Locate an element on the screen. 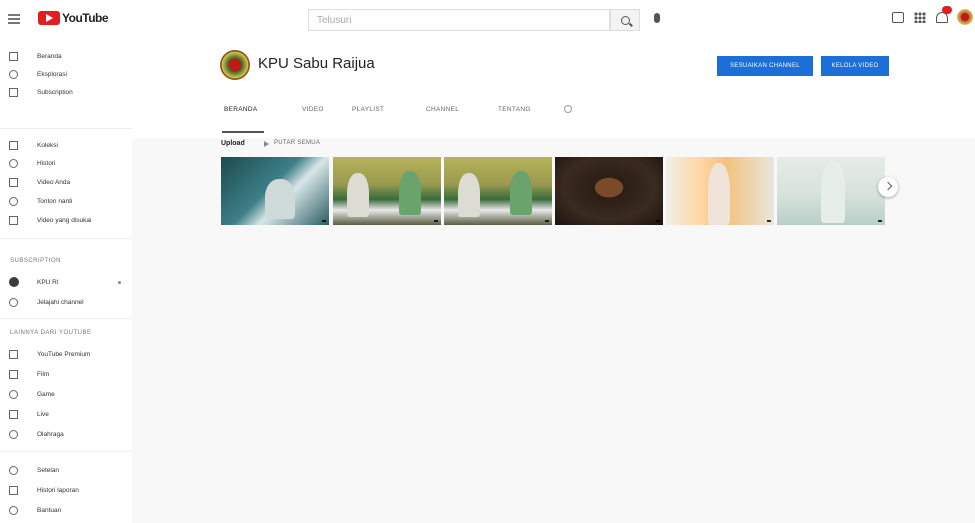  manage-videos-button: KELOLA VIDEO is located at coordinates (855, 66).